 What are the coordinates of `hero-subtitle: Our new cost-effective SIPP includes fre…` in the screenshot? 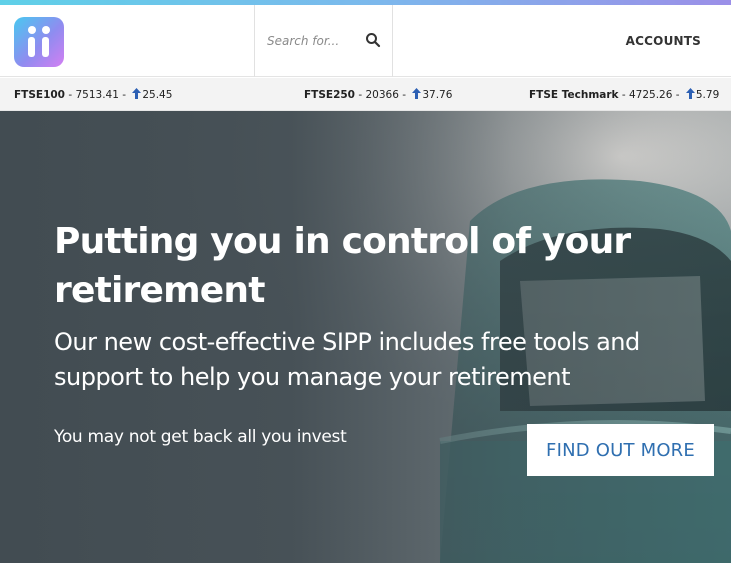 It's located at (347, 359).